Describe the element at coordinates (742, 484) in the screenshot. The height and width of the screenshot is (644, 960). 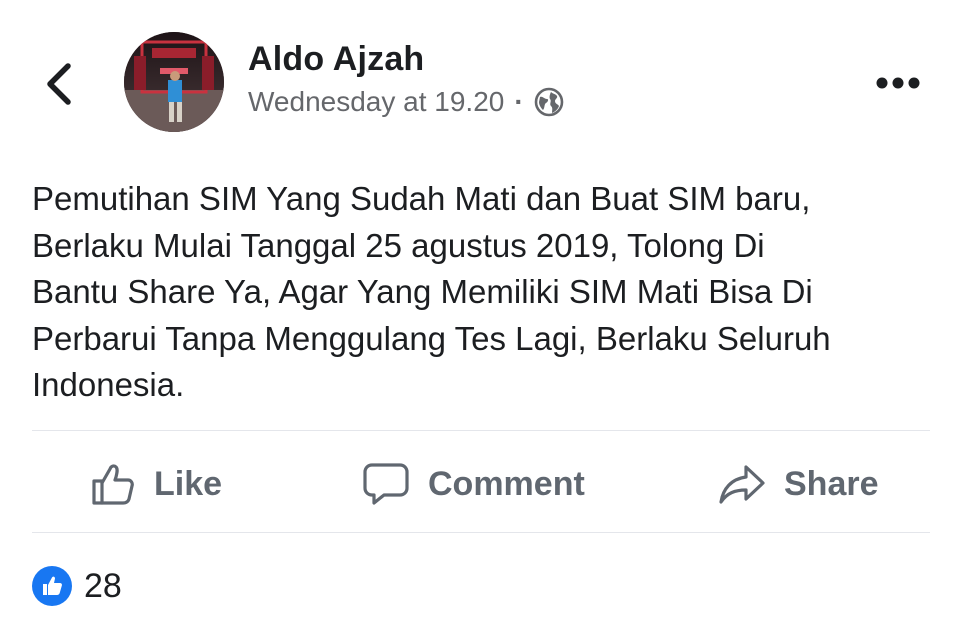
I see `share-arrow-icon` at that location.